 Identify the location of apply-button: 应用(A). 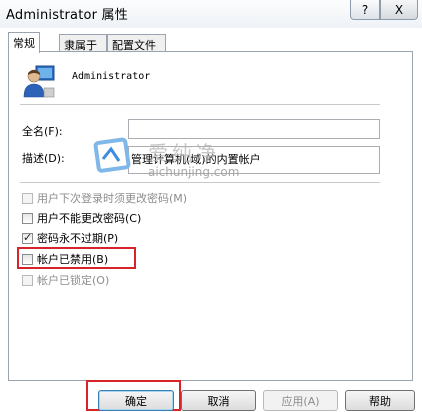
(300, 400).